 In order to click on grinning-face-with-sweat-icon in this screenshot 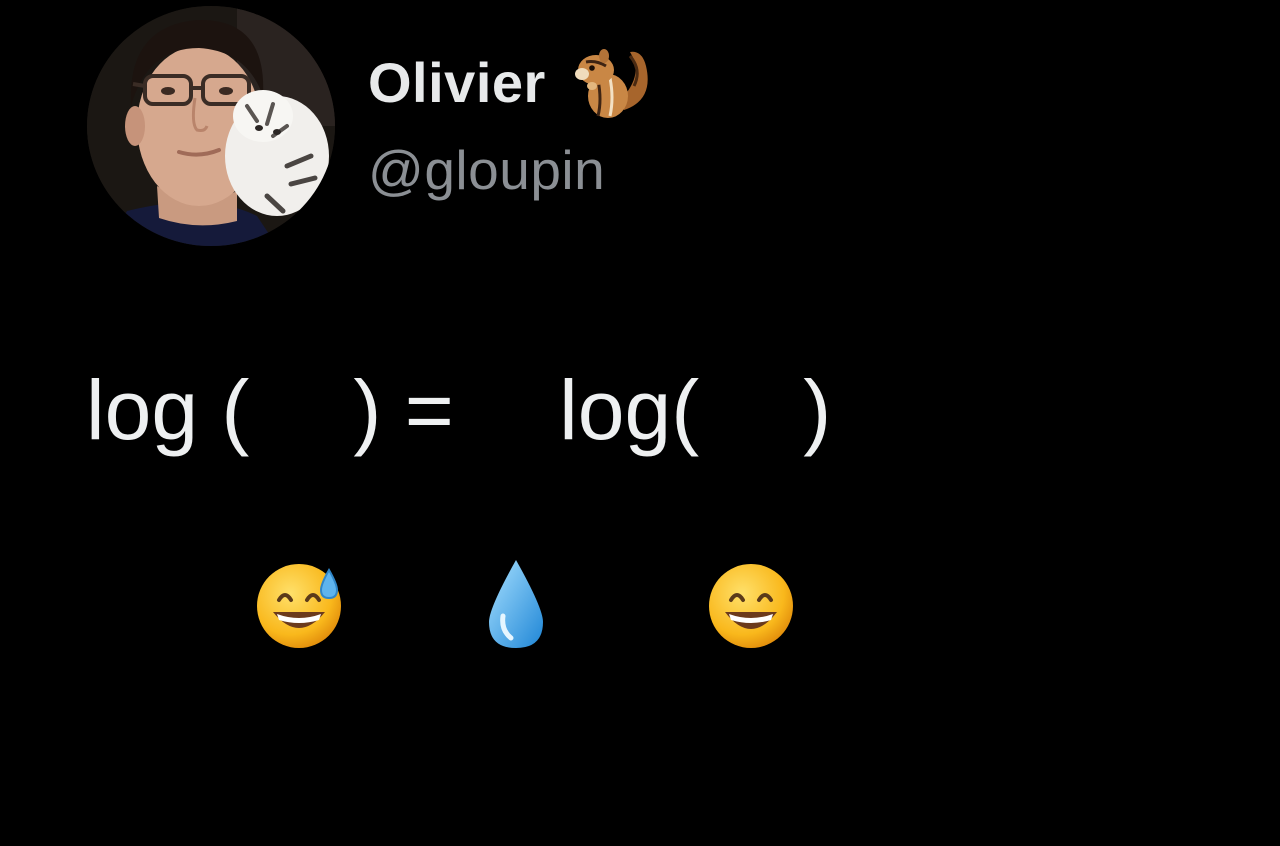, I will do `click(301, 505)`.